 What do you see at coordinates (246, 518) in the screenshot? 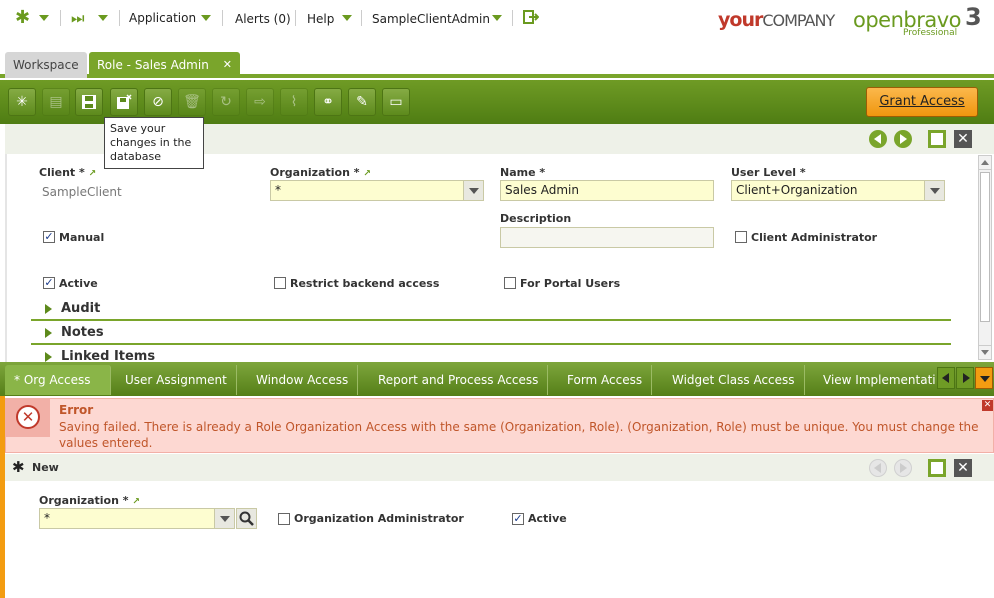
I see `search-icon` at bounding box center [246, 518].